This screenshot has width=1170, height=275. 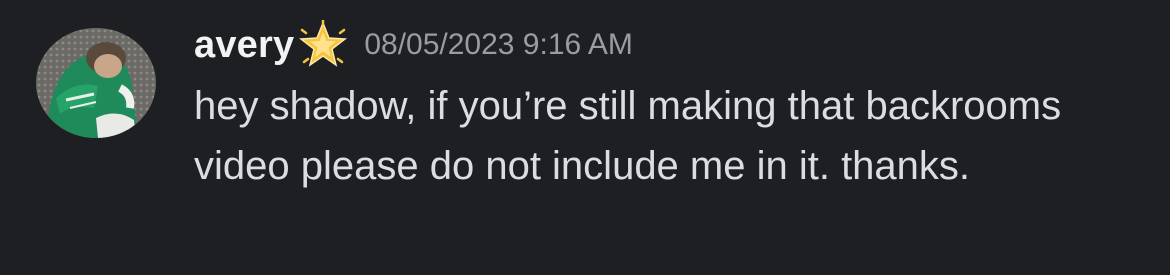 I want to click on message-header: avery 08/05/2023 9:16 AM, so click(x=413, y=44).